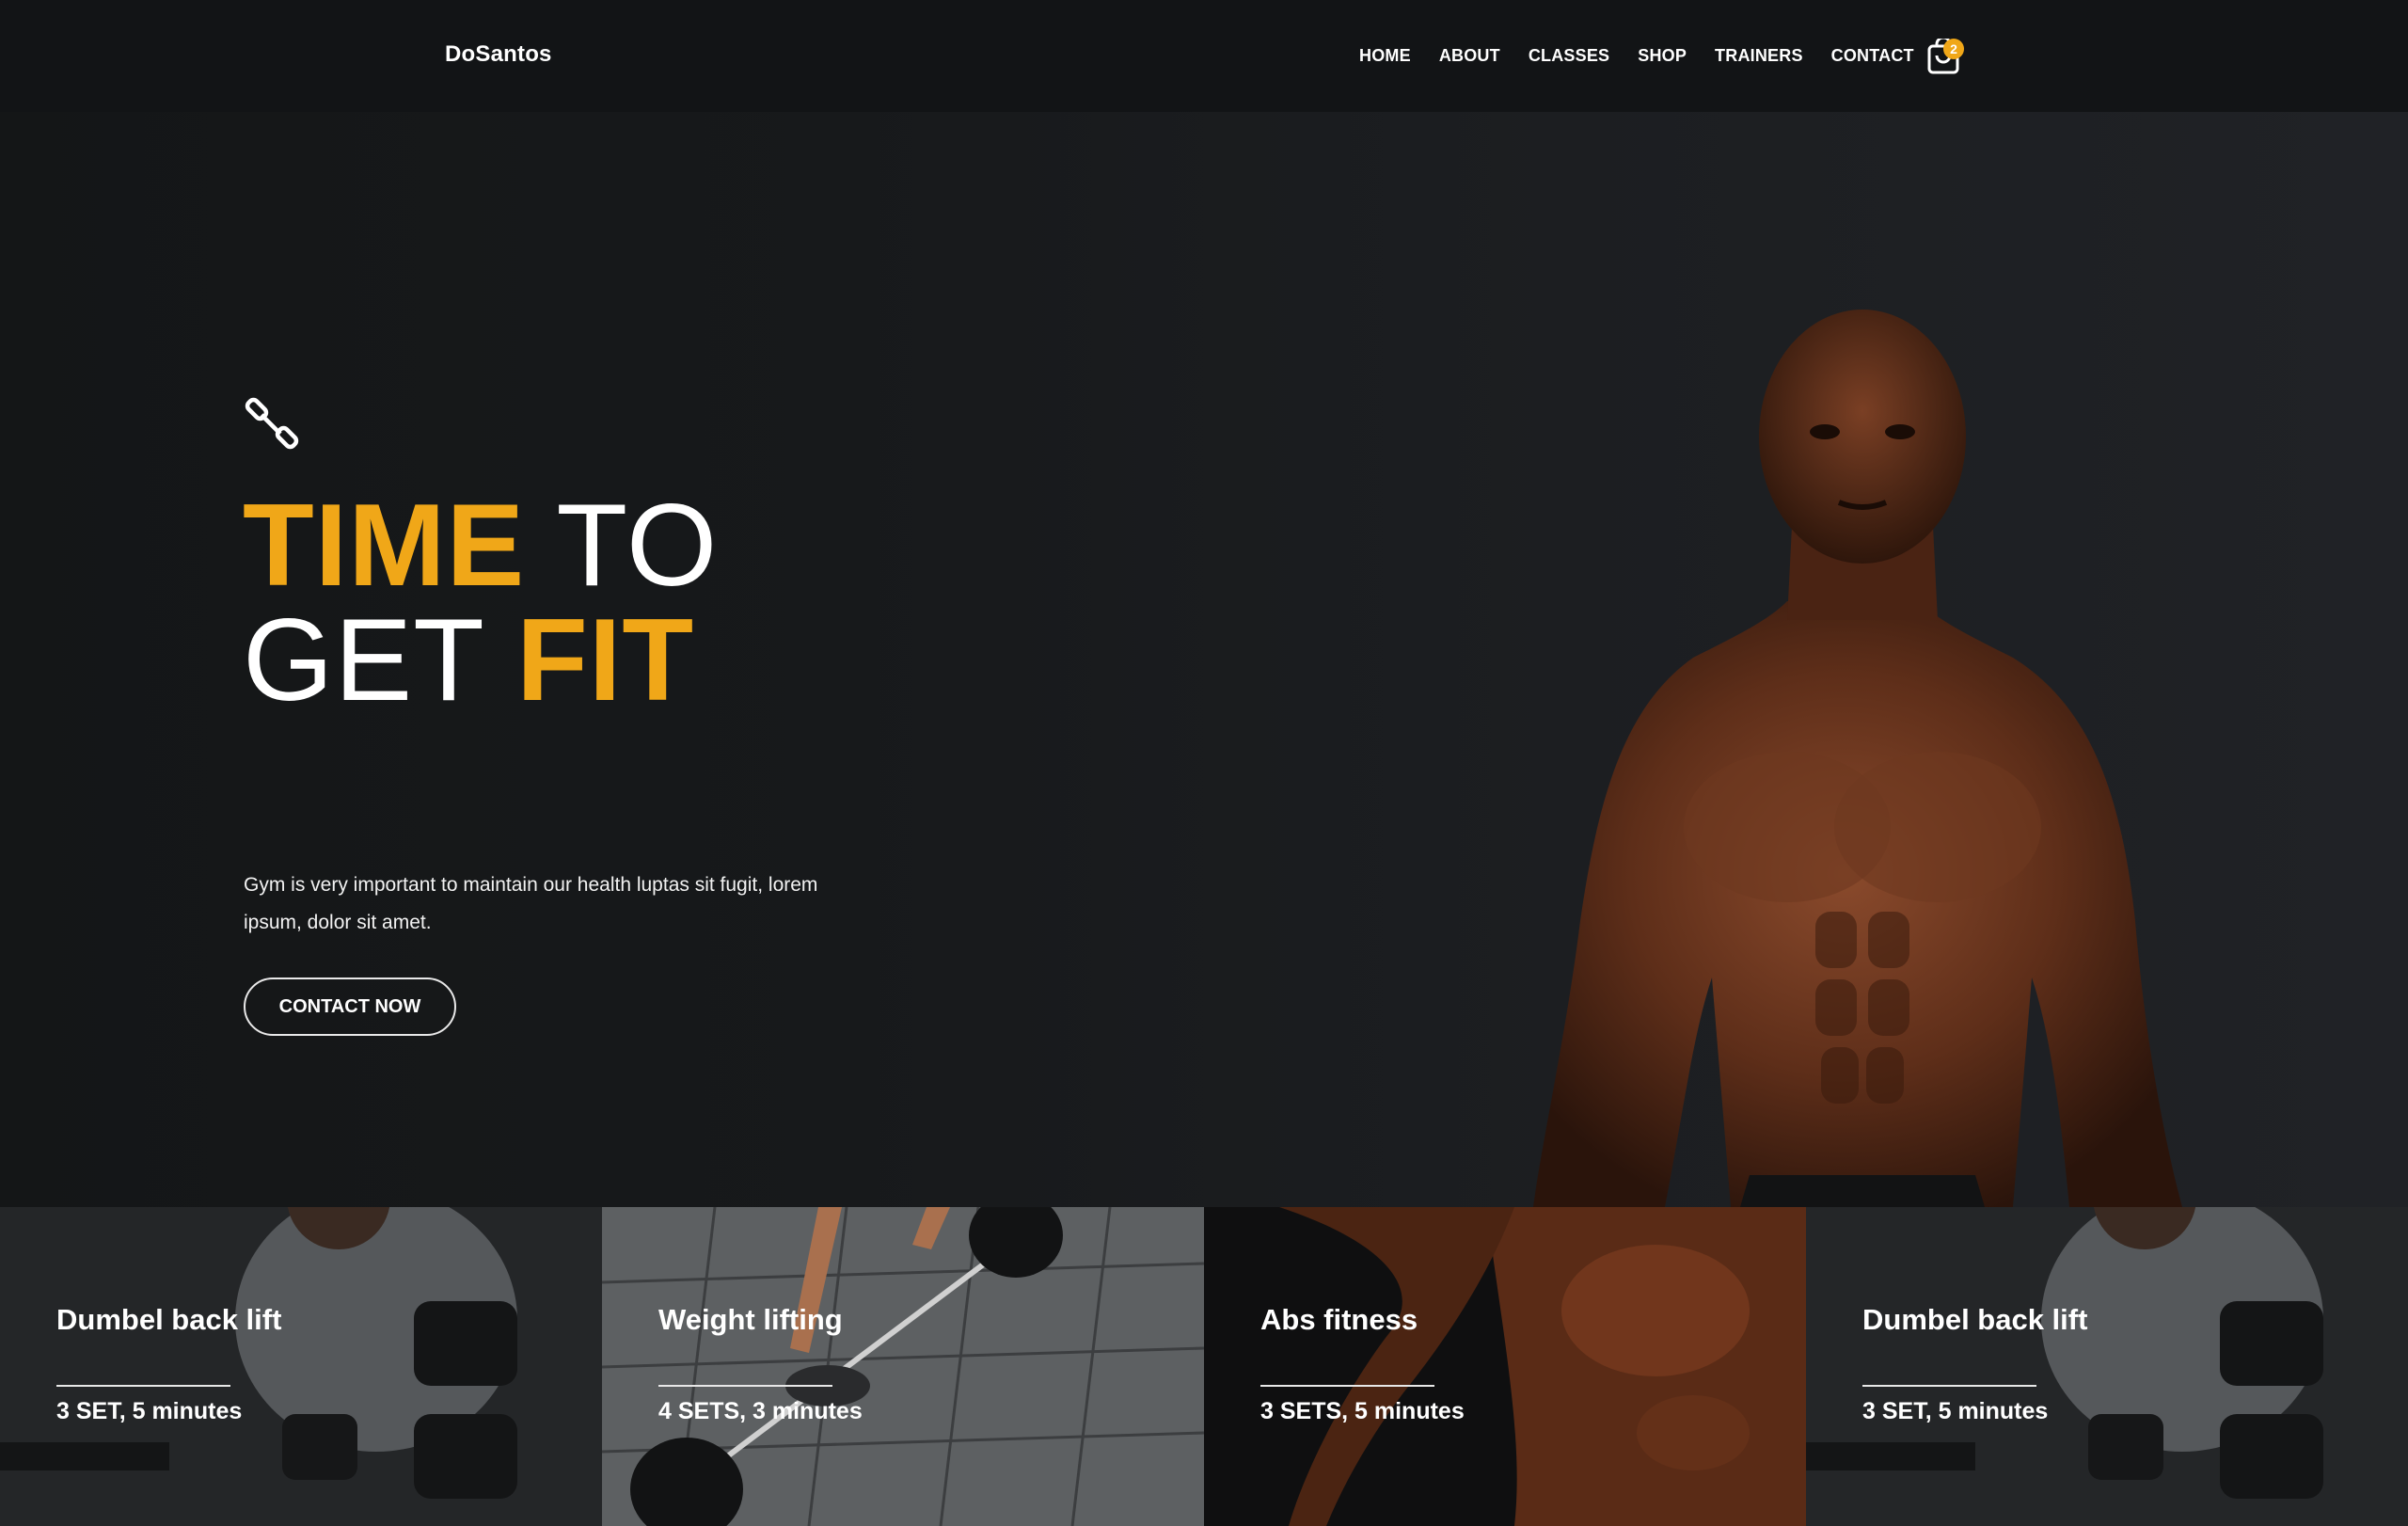 This screenshot has width=2408, height=1526. I want to click on nav-home: HOME, so click(1385, 56).